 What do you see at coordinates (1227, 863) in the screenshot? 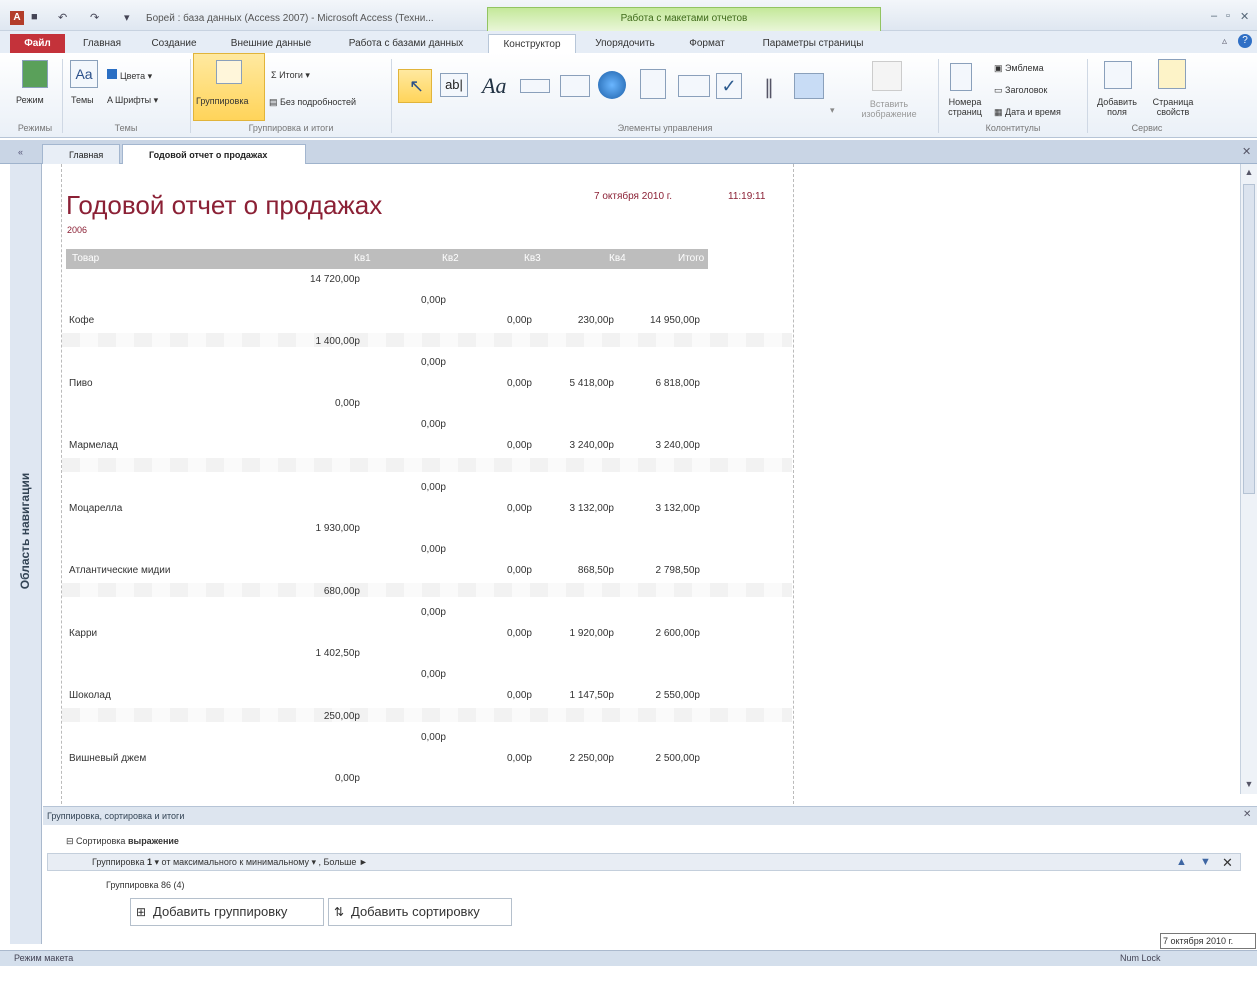
I see `delete-group-icon: ✕` at bounding box center [1227, 863].